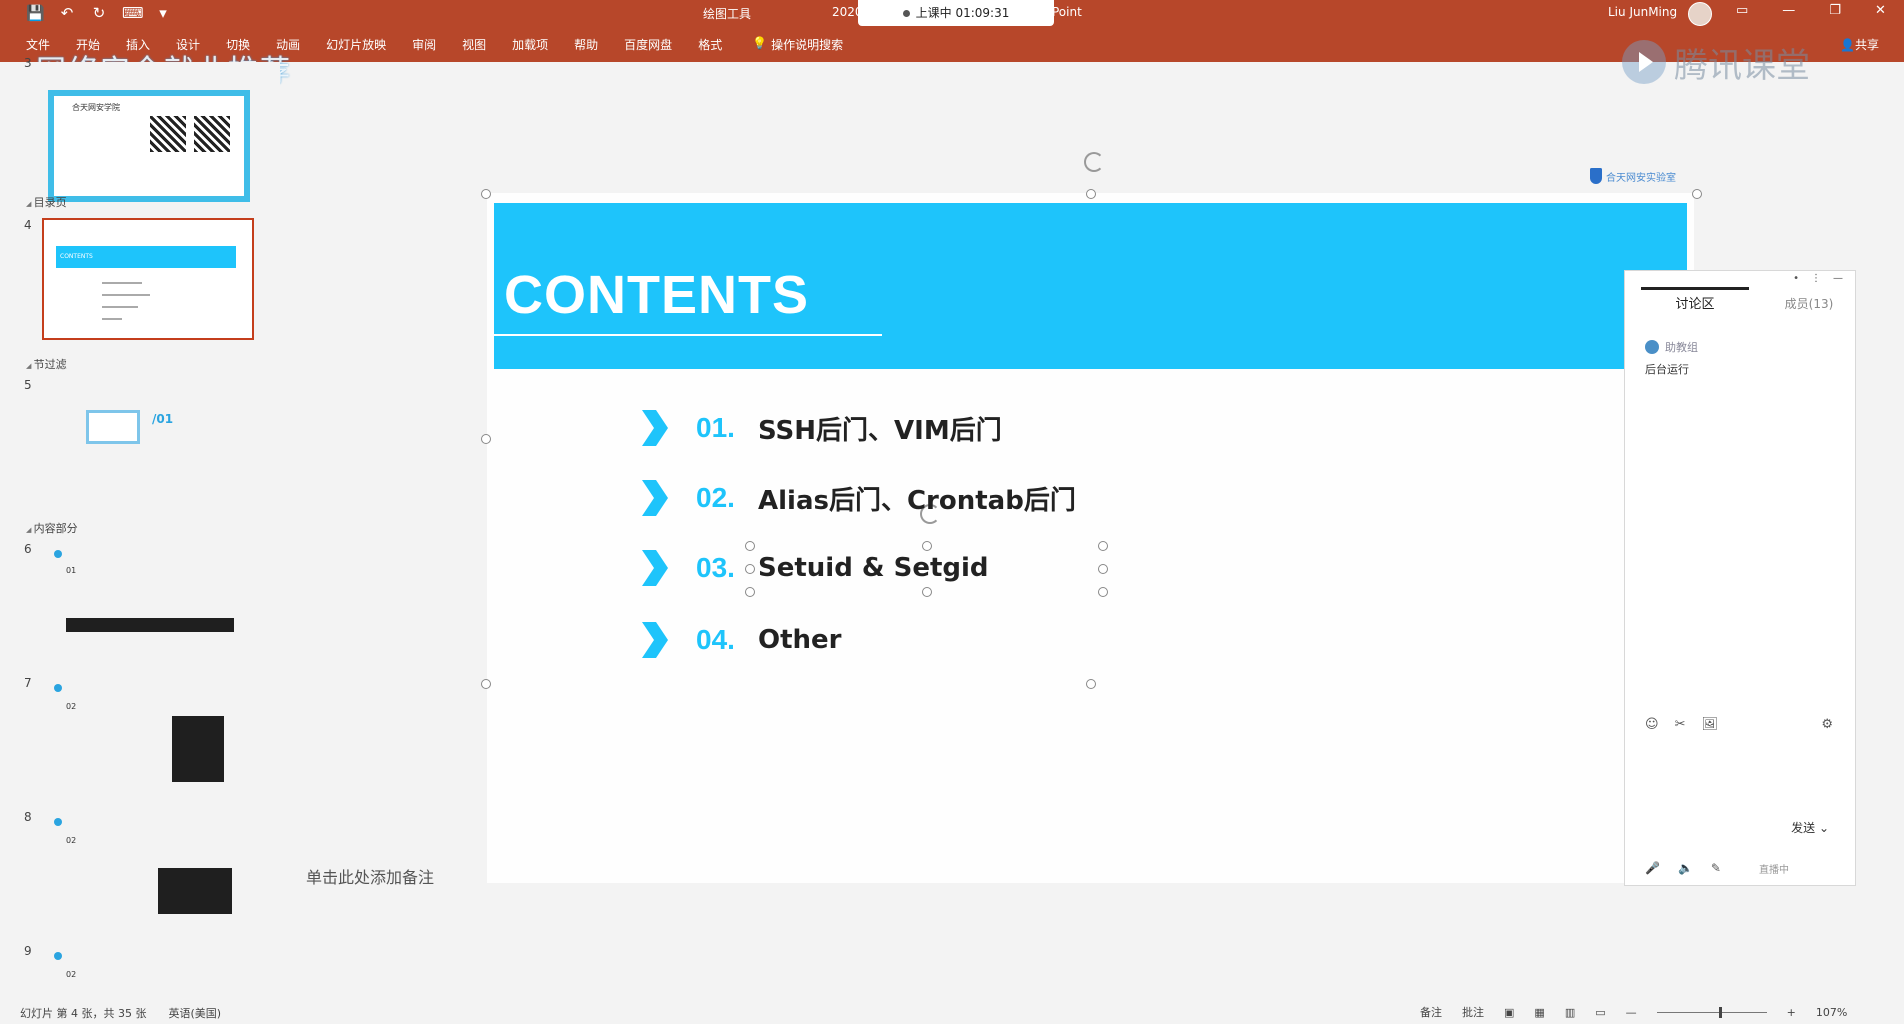  I want to click on thumbnail-title: CONTENTS, so click(146, 257).